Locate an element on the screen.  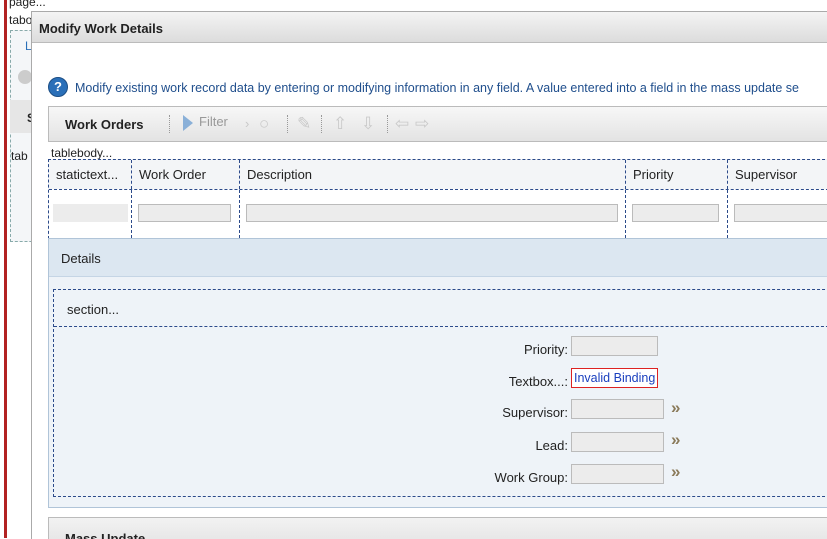
textbox-invalid-binding: Invalid Binding is located at coordinates (615, 378).